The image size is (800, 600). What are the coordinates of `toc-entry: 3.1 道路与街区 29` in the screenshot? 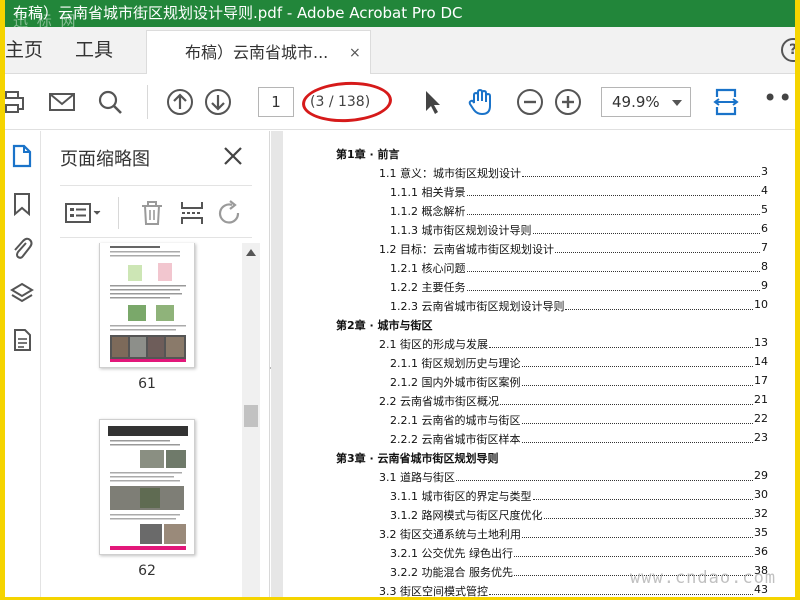 It's located at (552, 475).